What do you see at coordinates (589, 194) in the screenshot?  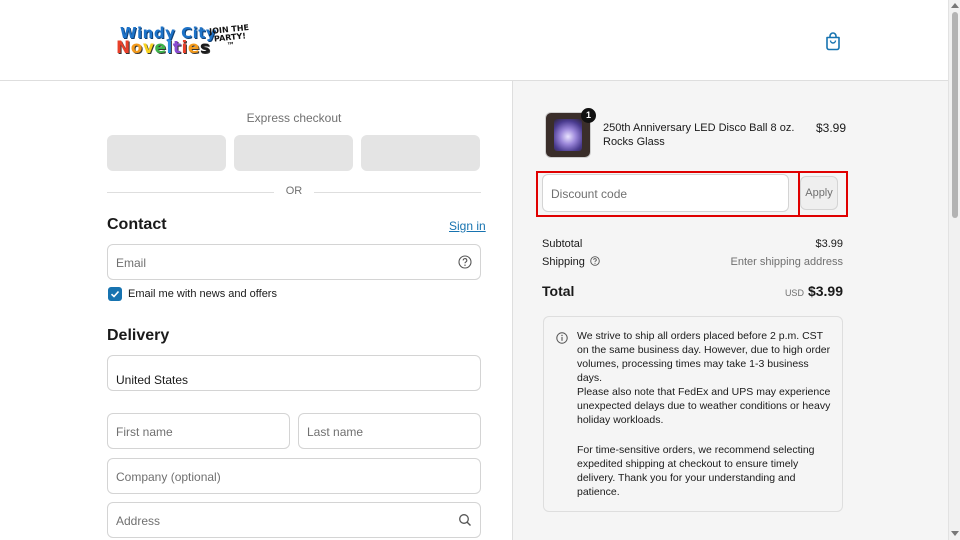 I see `discount-placeholder: Discount code` at bounding box center [589, 194].